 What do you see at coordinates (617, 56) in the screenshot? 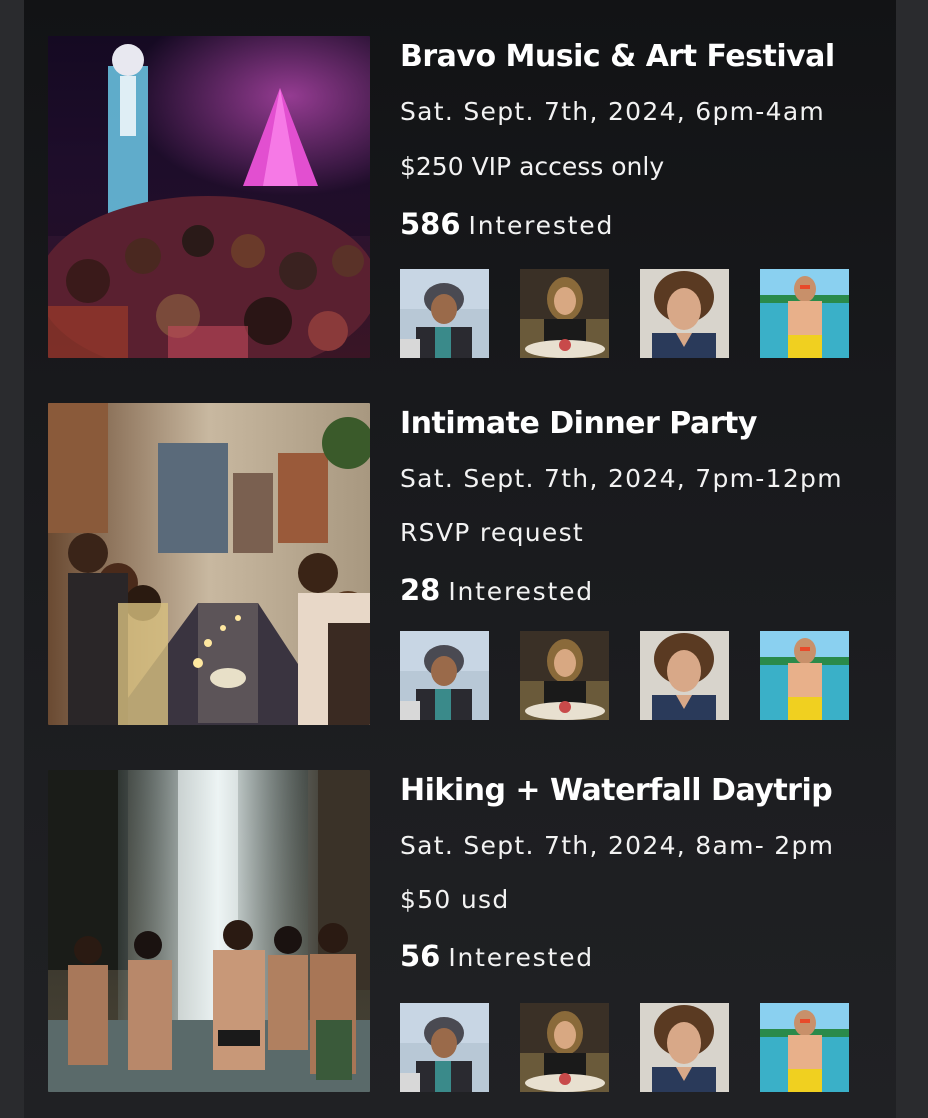
I see `event-title: Bravo Music & Art Festival` at bounding box center [617, 56].